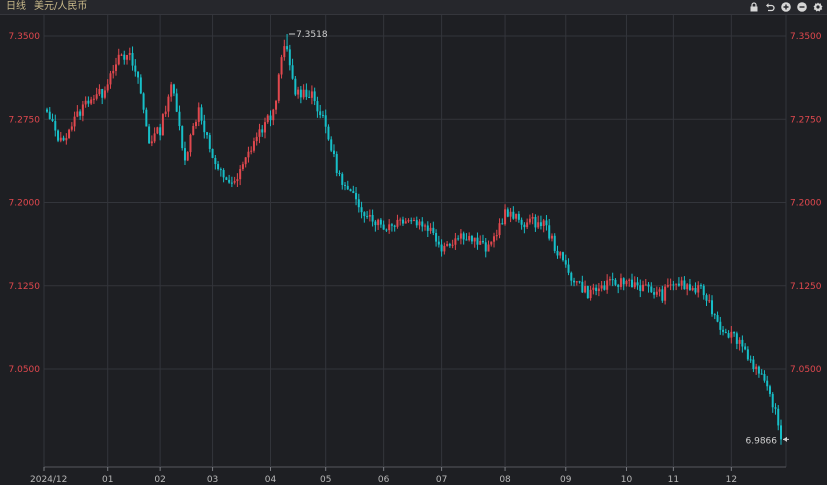  Describe the element at coordinates (770, 7) in the screenshot. I see `undo-icon` at that location.